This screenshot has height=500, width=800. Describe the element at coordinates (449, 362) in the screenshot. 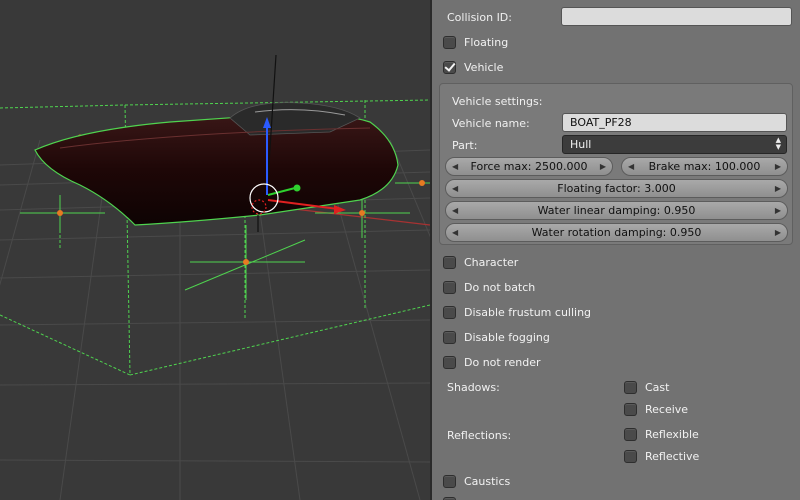

I see `do-not-render-checkbox` at that location.